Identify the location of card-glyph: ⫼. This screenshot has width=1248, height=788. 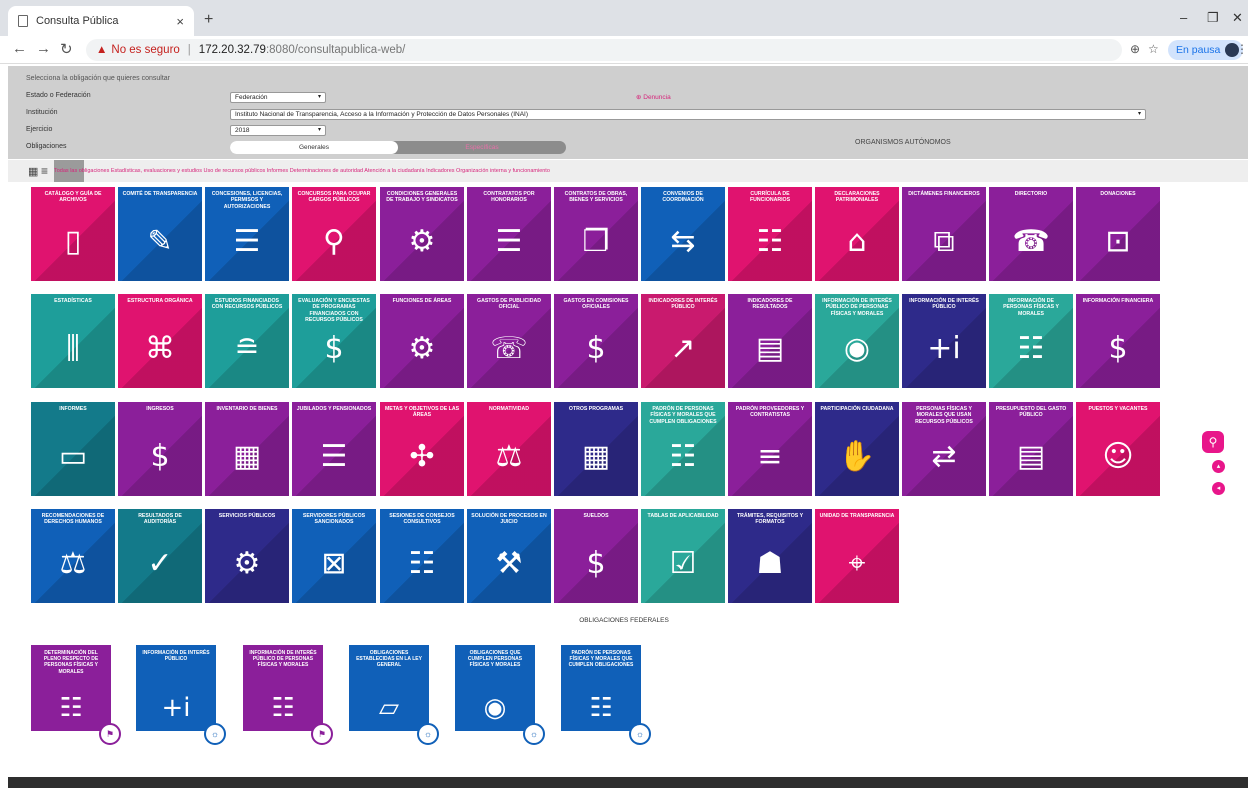
(73, 348).